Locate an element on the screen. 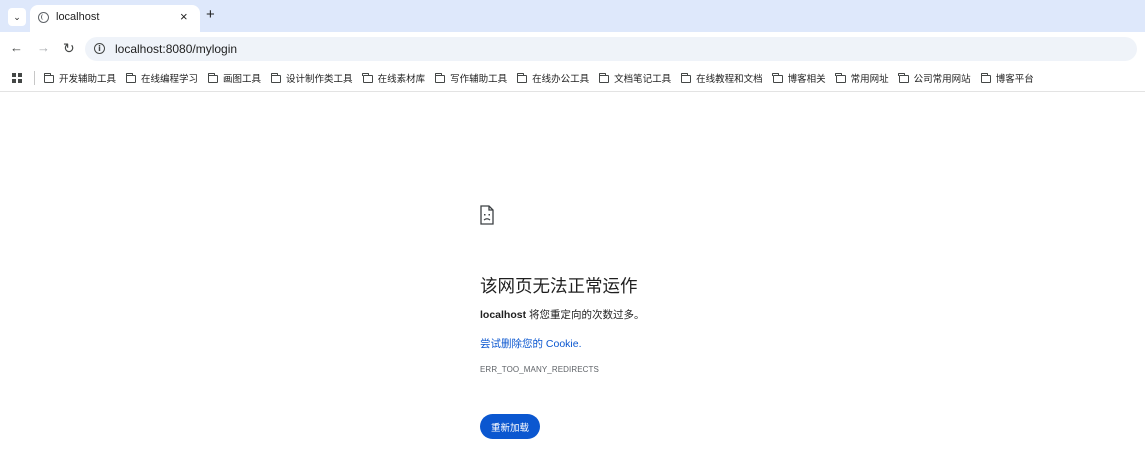  bookmark-folder: 写作辅助工具 is located at coordinates (471, 78).